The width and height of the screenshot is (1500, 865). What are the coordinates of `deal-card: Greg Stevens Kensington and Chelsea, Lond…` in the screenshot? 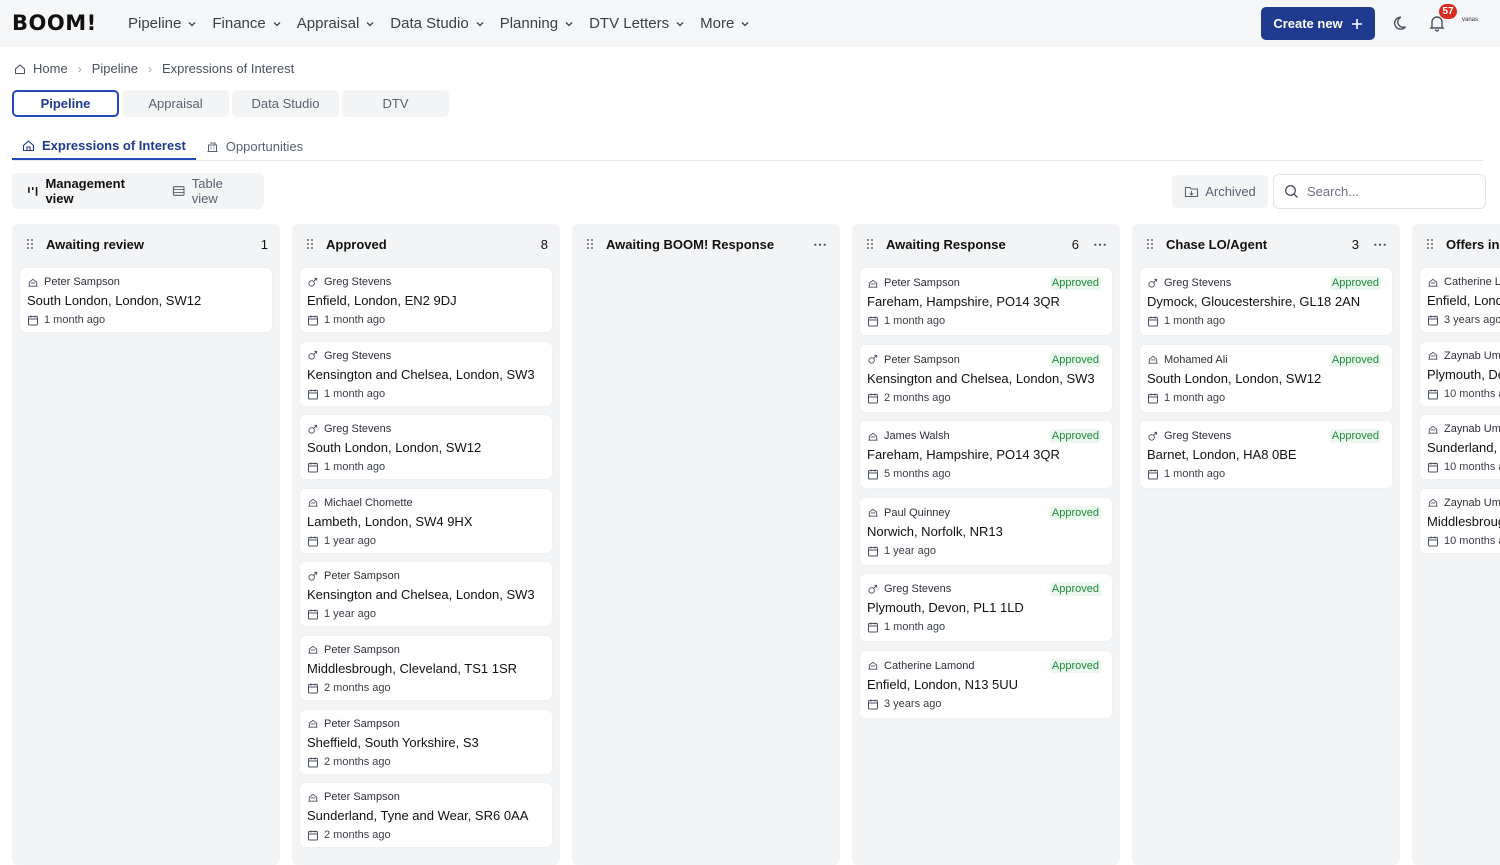 It's located at (426, 373).